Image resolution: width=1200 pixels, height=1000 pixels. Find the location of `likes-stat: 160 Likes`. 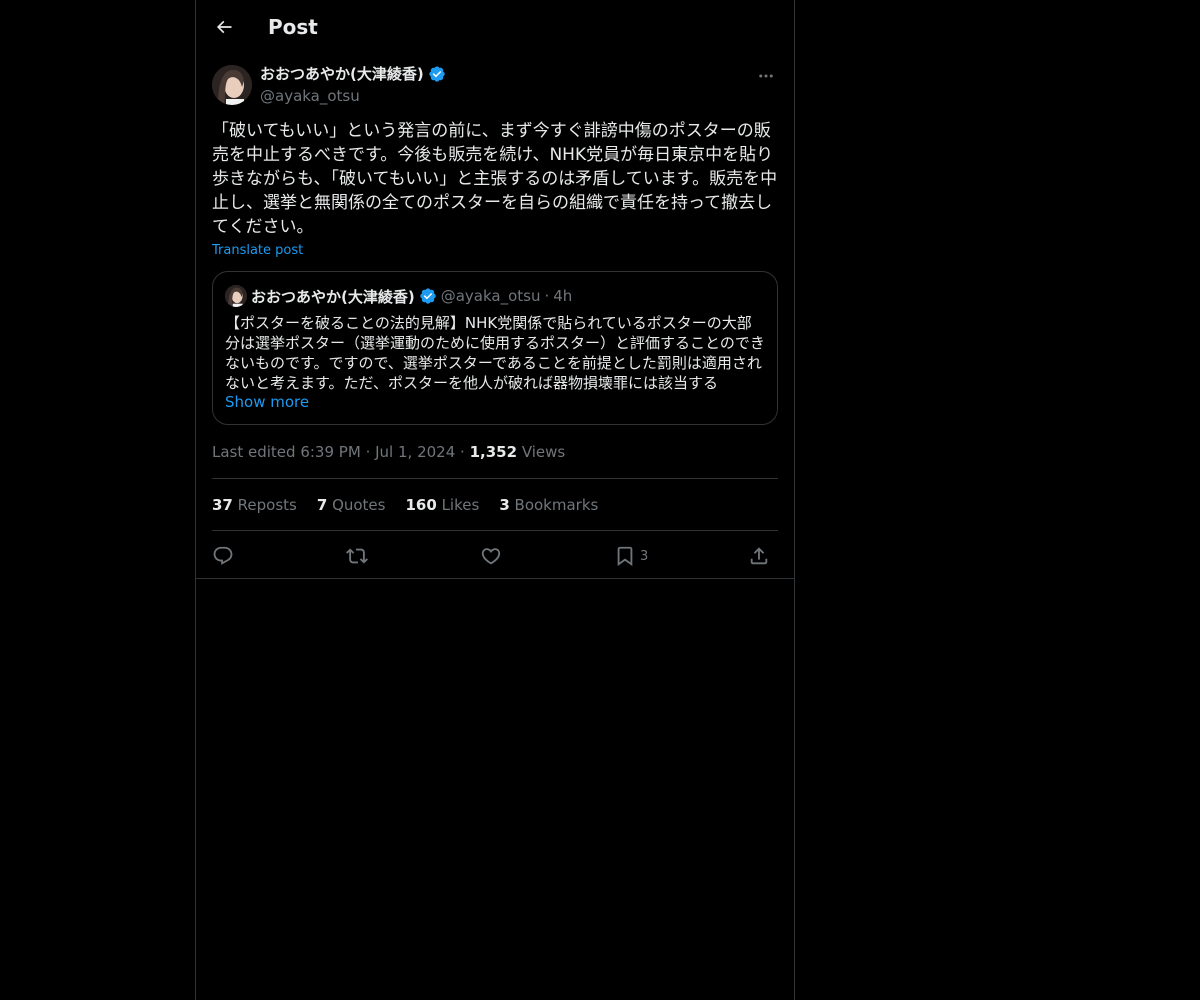

likes-stat: 160 Likes is located at coordinates (442, 505).